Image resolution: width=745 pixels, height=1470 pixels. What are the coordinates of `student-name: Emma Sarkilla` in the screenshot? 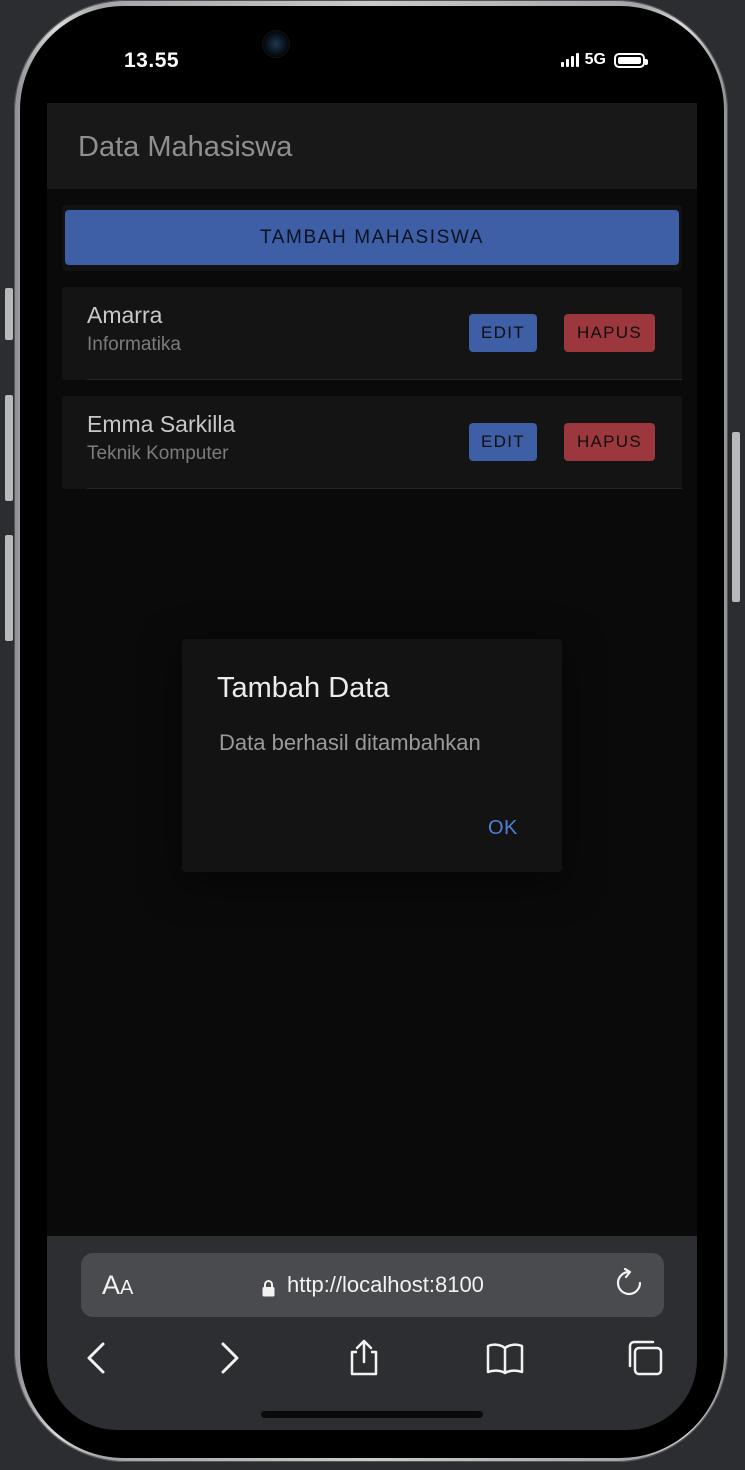 It's located at (161, 424).